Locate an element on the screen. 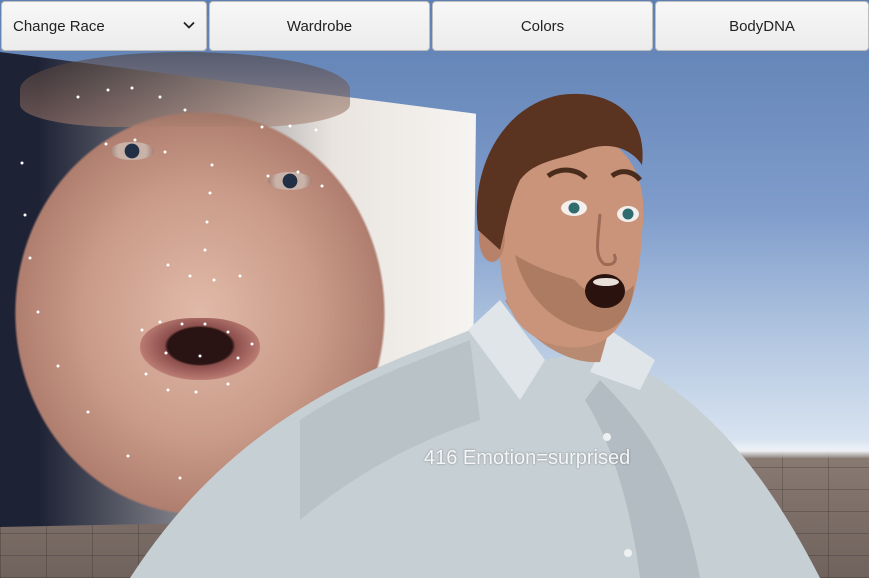 This screenshot has width=869, height=578. top-toolbar: Change Race Wardrobe Colors BodyDNA is located at coordinates (434, 26).